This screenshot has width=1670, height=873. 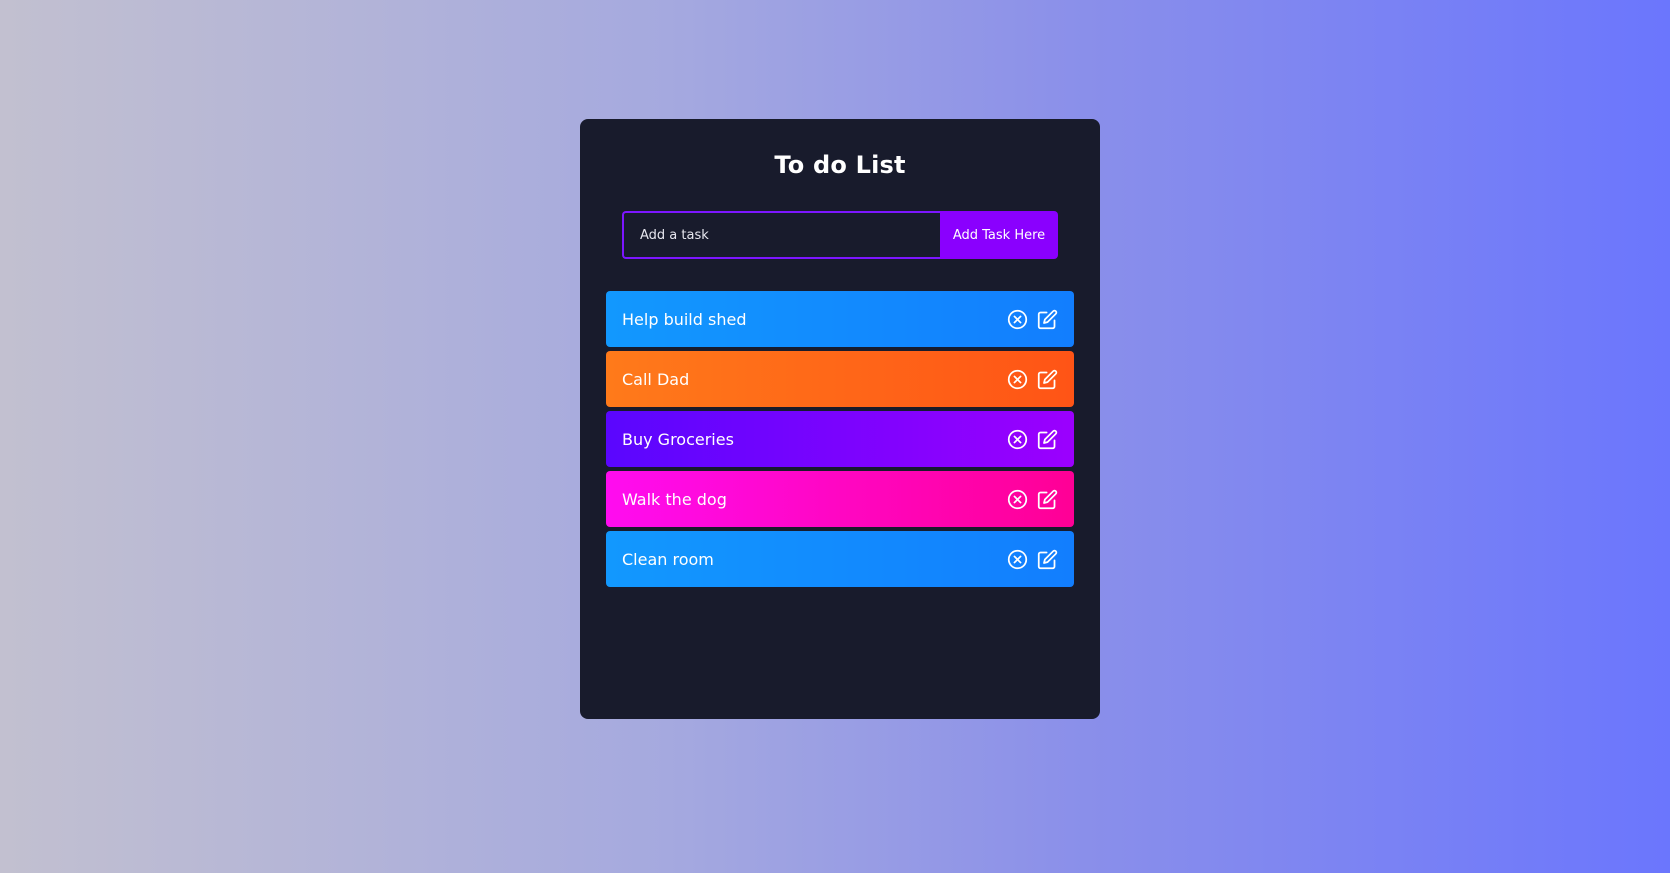 I want to click on todo-item: Walk the dog, so click(x=840, y=499).